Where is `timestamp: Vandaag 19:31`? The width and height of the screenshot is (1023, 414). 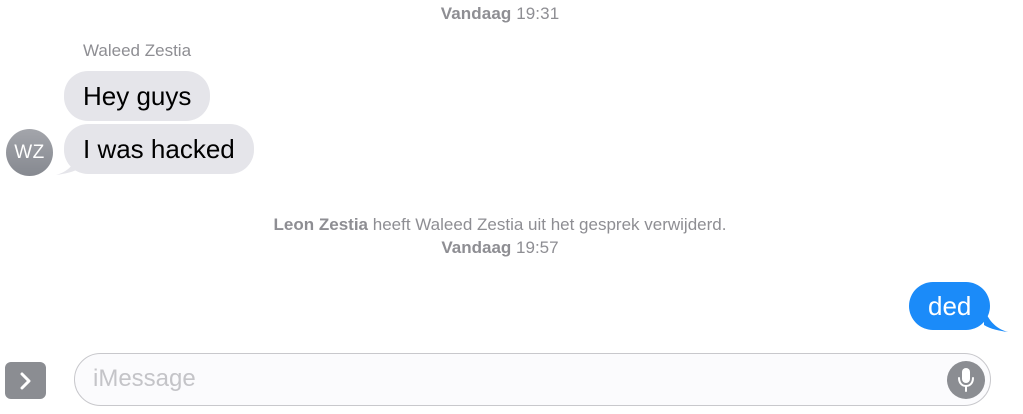
timestamp: Vandaag 19:31 is located at coordinates (500, 14).